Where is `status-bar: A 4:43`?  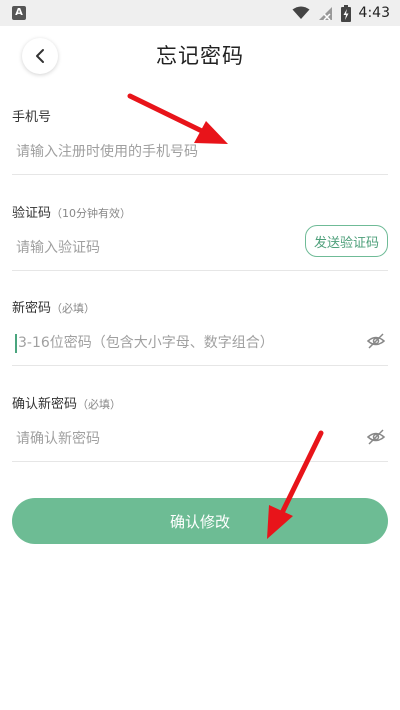 status-bar: A 4:43 is located at coordinates (200, 13).